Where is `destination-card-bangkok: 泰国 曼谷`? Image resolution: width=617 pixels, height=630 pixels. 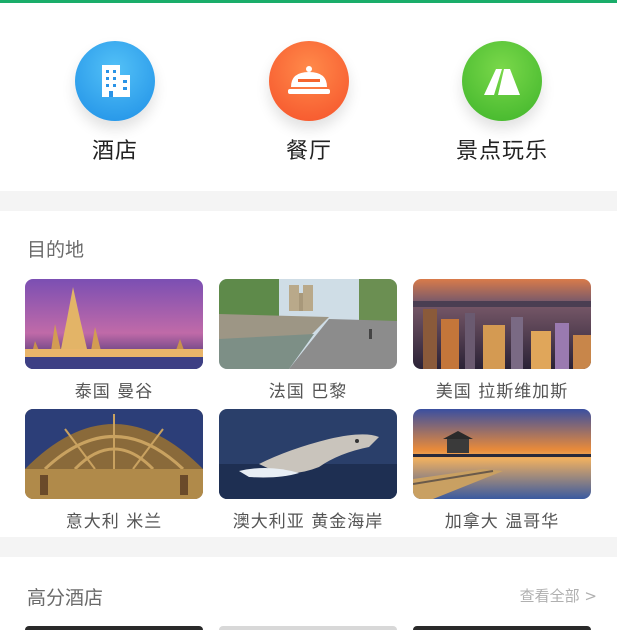
destination-card-bangkok: 泰国 曼谷 is located at coordinates (114, 340).